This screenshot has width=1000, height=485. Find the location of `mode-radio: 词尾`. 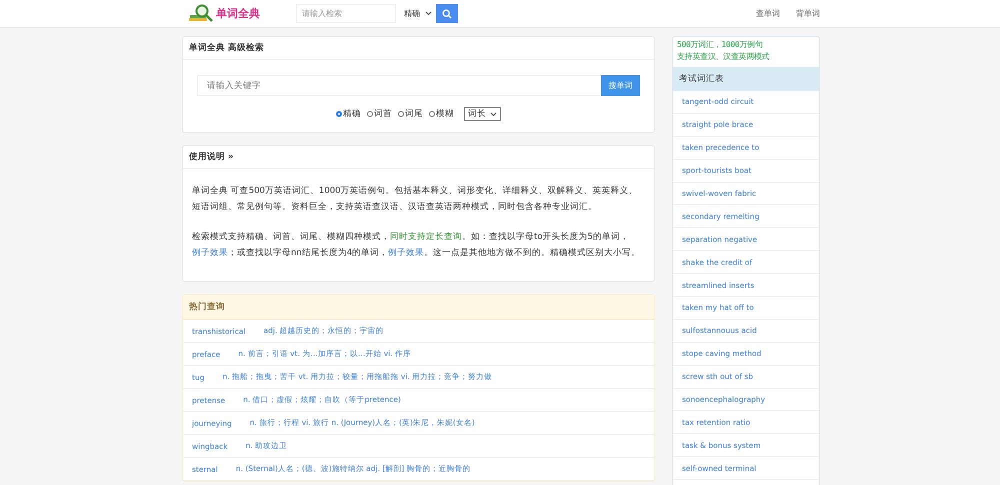

mode-radio: 词尾 is located at coordinates (410, 114).